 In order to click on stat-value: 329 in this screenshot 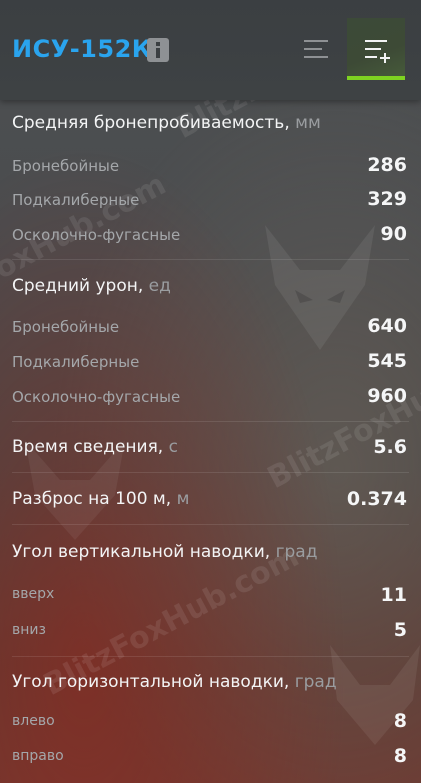, I will do `click(387, 199)`.